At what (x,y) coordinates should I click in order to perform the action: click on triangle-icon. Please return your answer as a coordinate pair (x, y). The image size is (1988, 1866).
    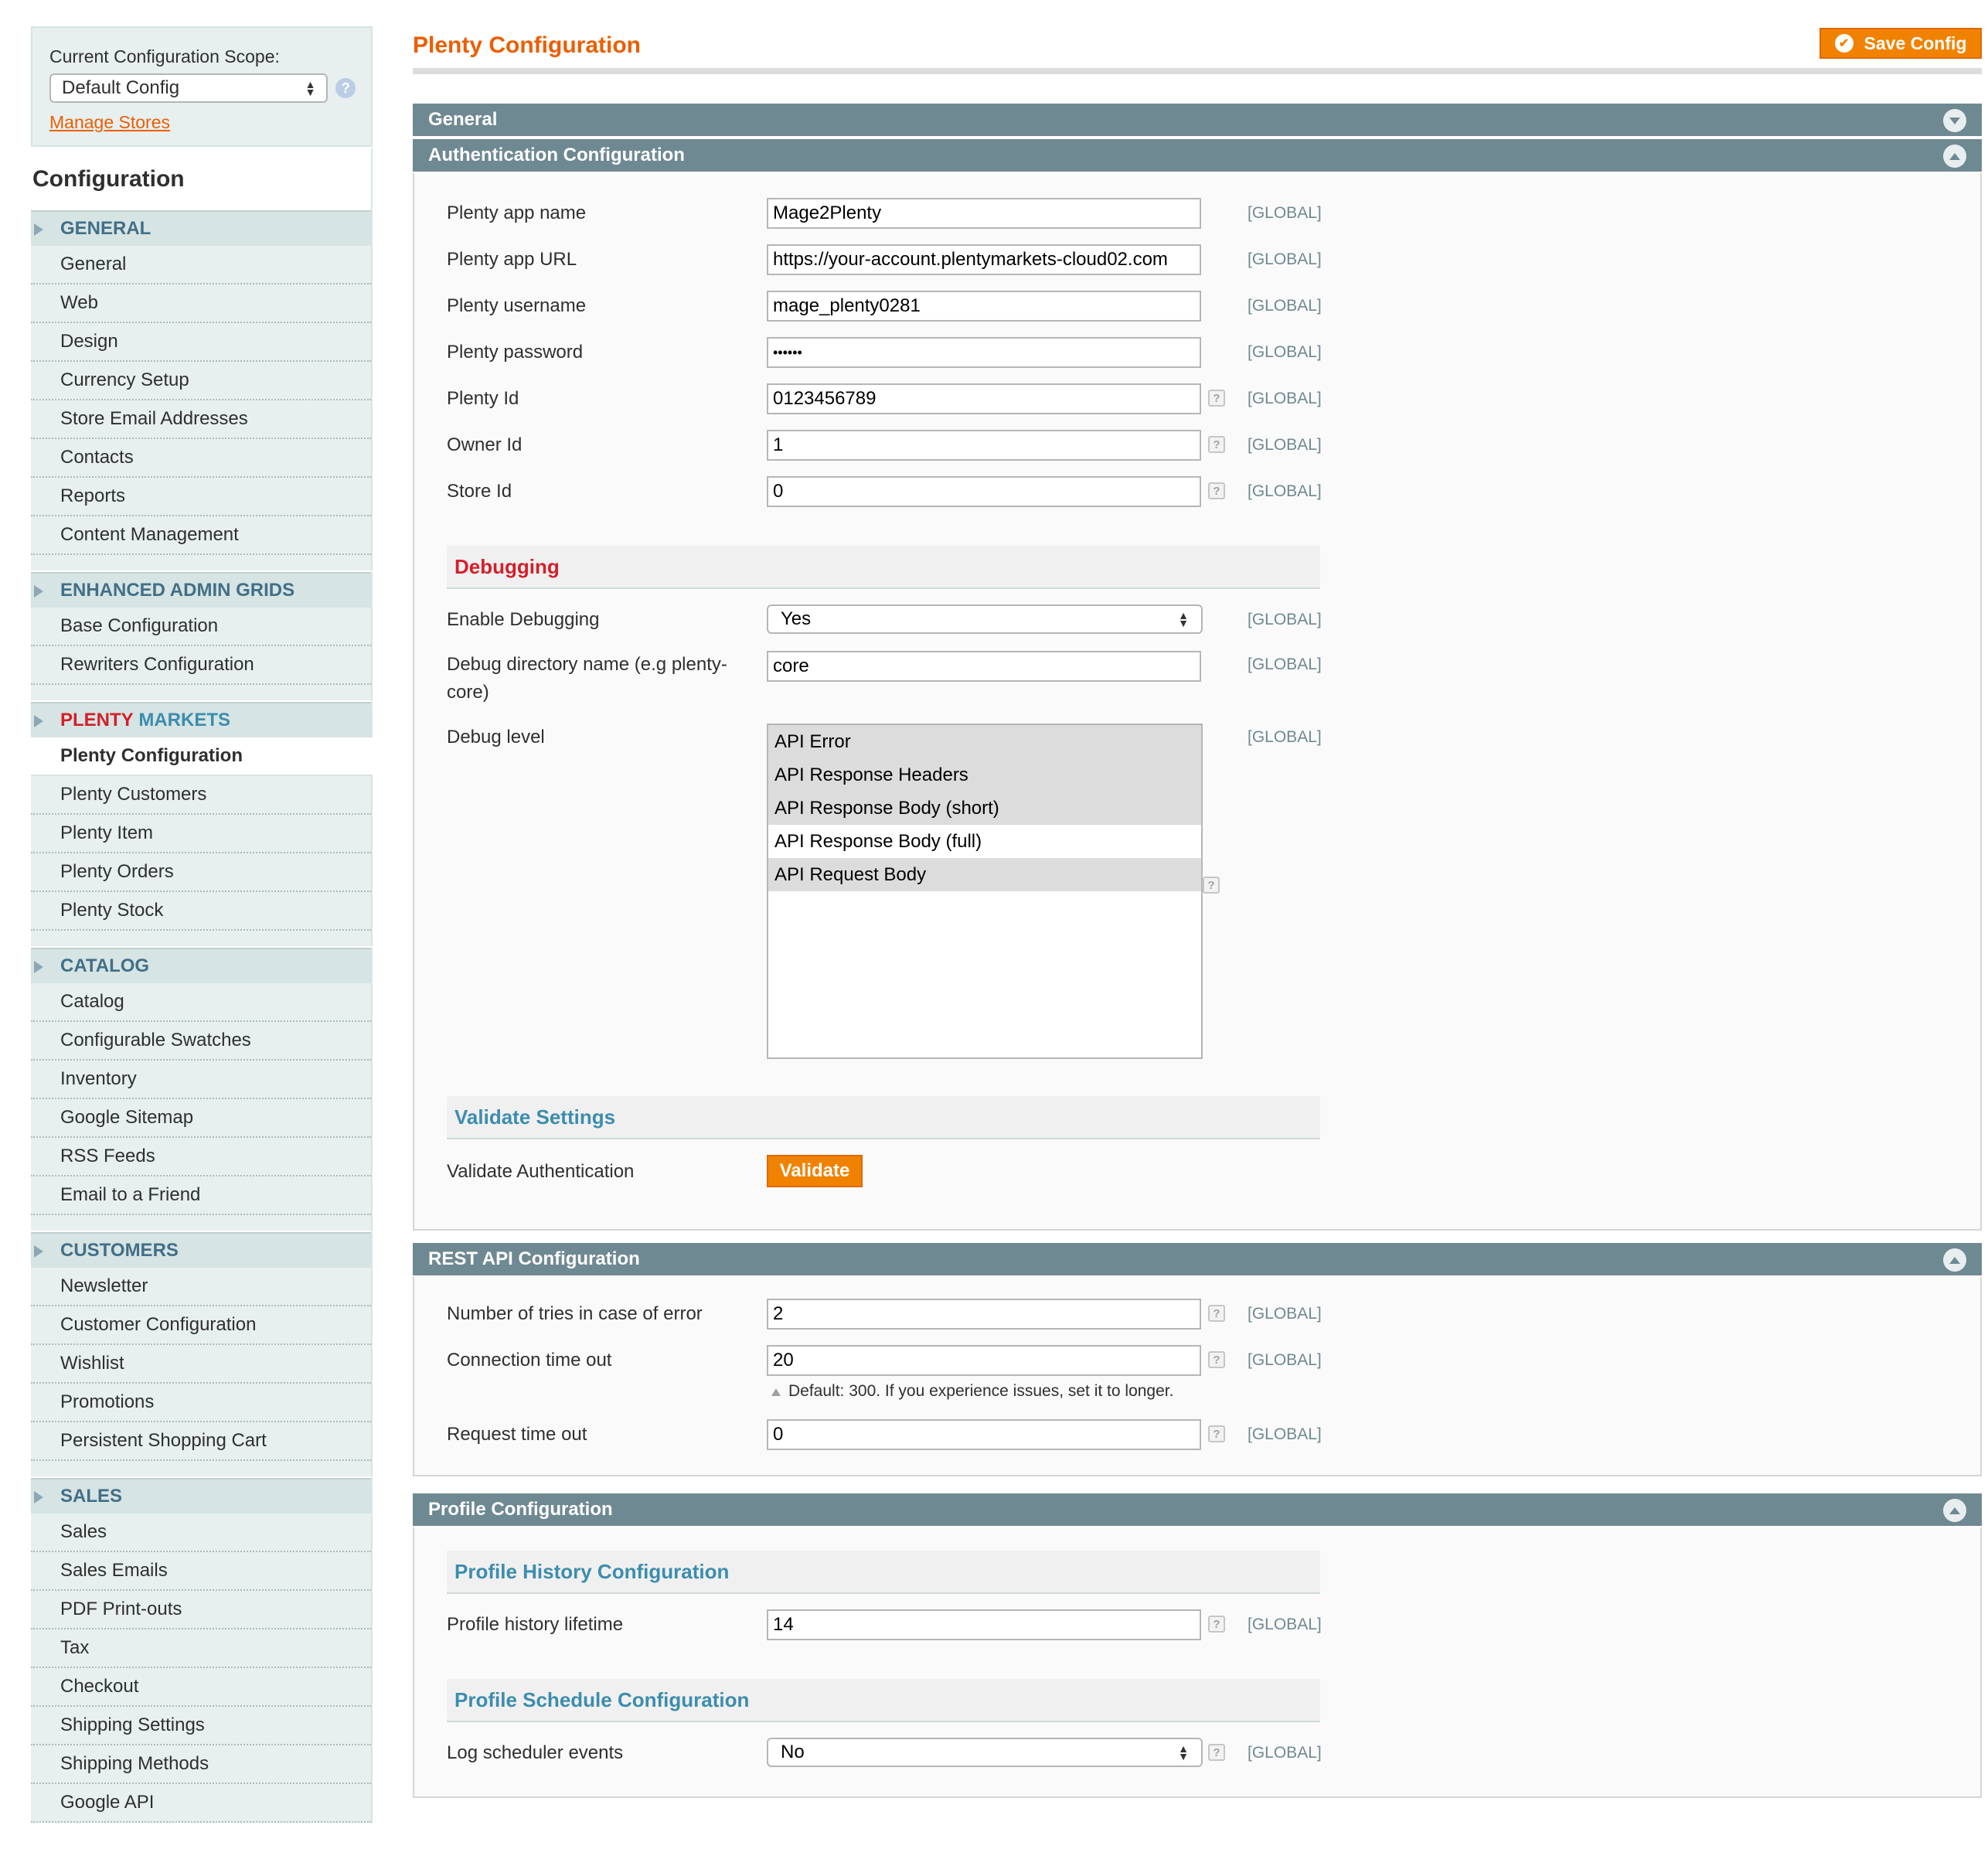
    Looking at the image, I should click on (38, 967).